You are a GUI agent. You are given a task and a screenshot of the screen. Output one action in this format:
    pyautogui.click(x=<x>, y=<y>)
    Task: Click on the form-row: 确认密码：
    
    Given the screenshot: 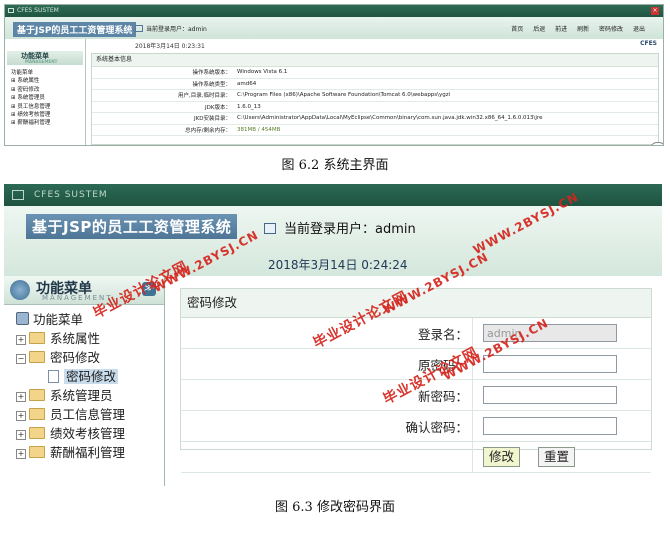 What is the action you would take?
    pyautogui.click(x=416, y=426)
    